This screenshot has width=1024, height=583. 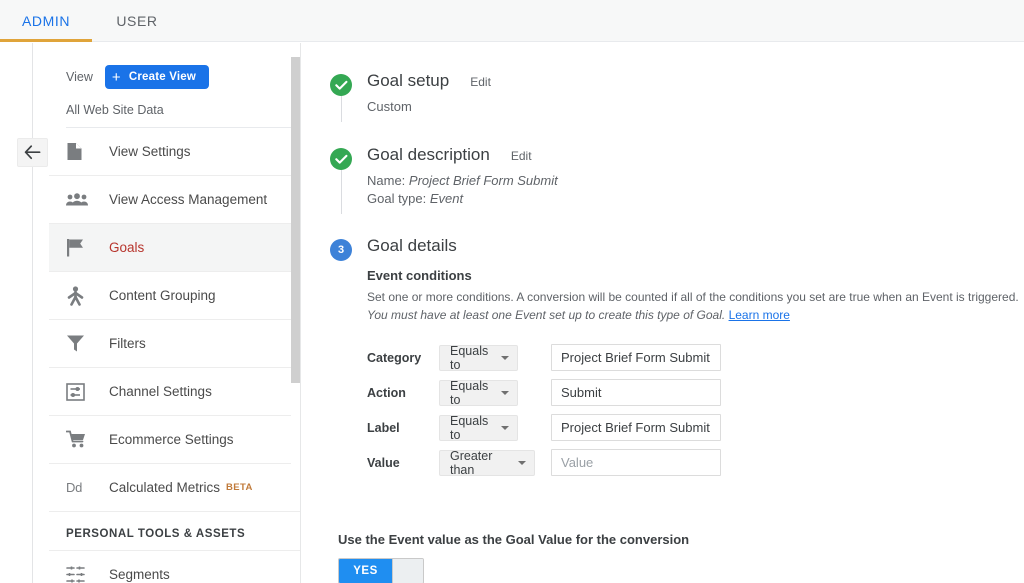 What do you see at coordinates (636, 392) in the screenshot?
I see `action-value-input` at bounding box center [636, 392].